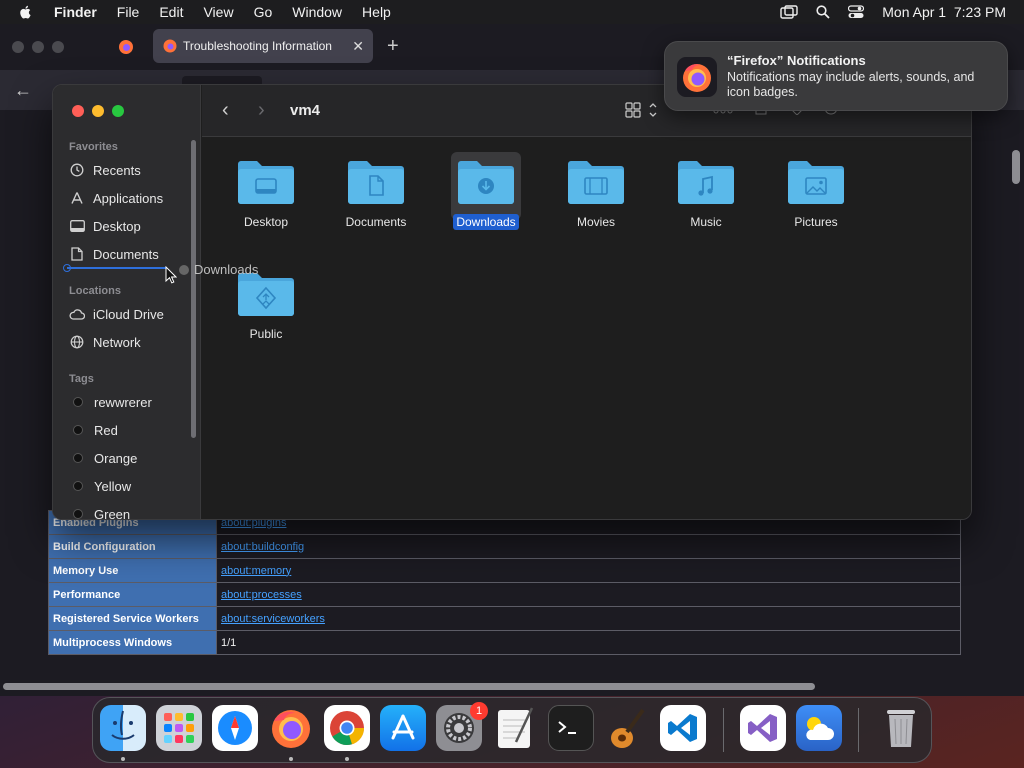 The height and width of the screenshot is (768, 1024). What do you see at coordinates (263, 12) in the screenshot?
I see `menu-go: Go` at bounding box center [263, 12].